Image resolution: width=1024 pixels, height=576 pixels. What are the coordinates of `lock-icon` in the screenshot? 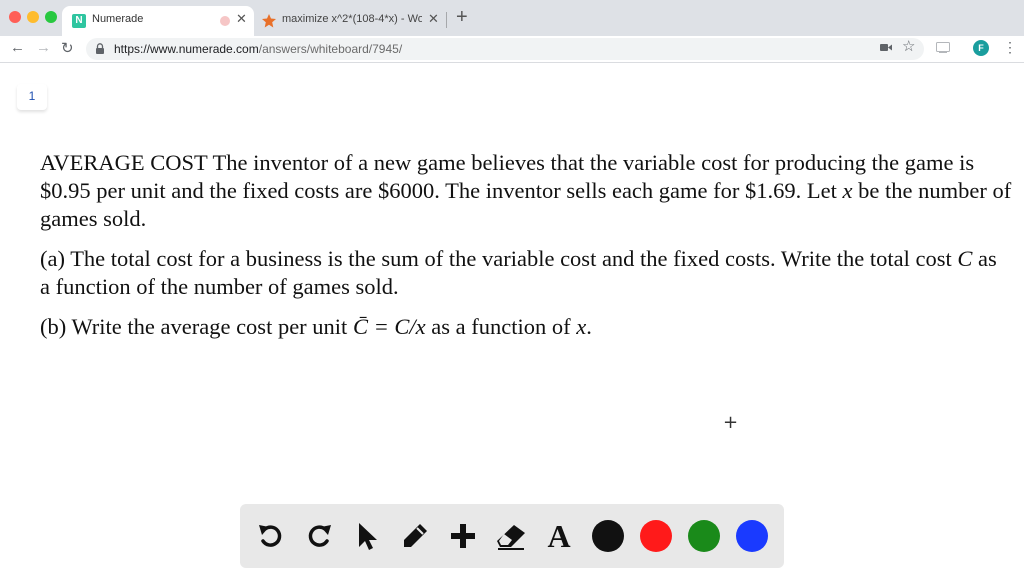 It's located at (100, 48).